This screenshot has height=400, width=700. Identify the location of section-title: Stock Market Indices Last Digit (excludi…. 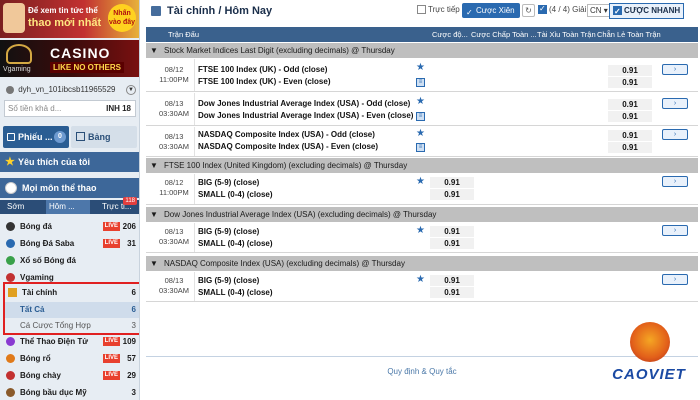
(279, 50).